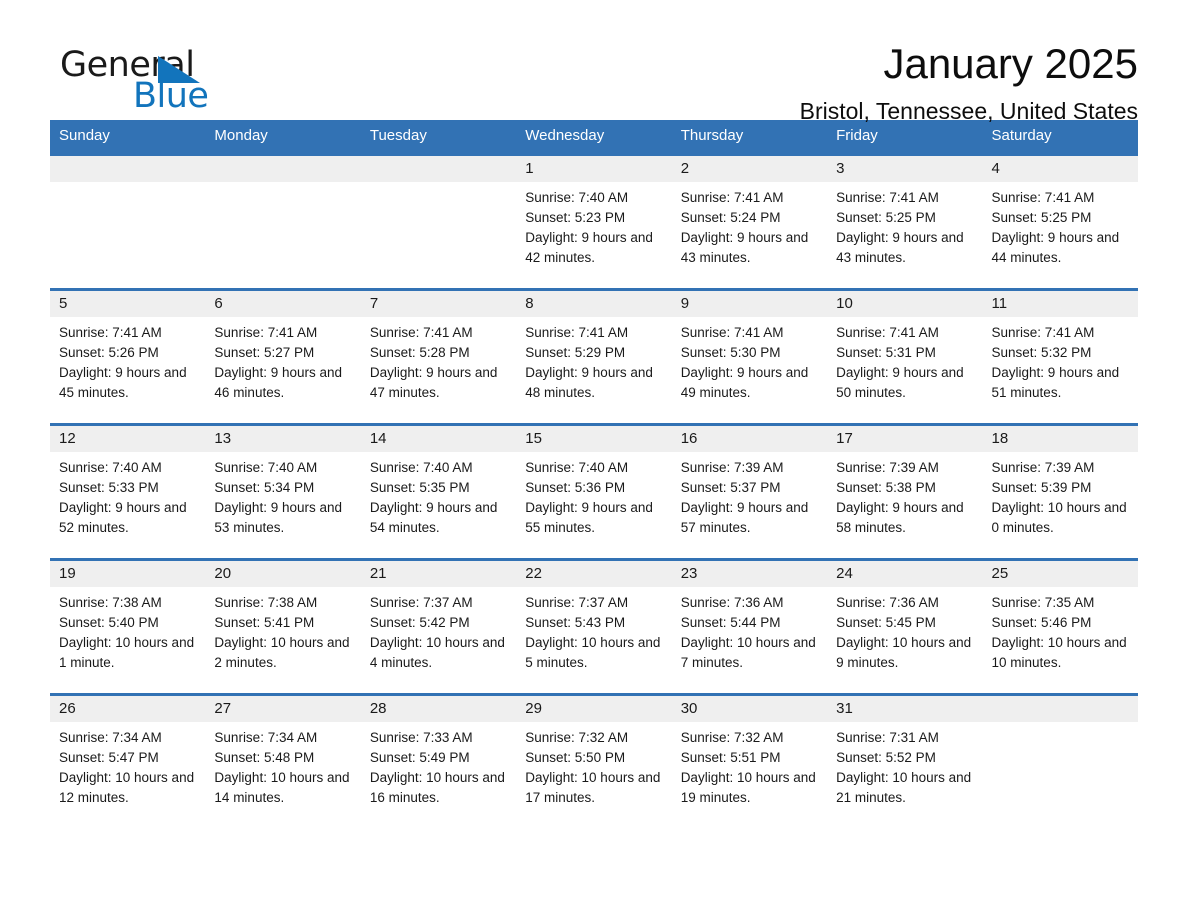  Describe the element at coordinates (1060, 438) in the screenshot. I see `day-number: 18` at that location.